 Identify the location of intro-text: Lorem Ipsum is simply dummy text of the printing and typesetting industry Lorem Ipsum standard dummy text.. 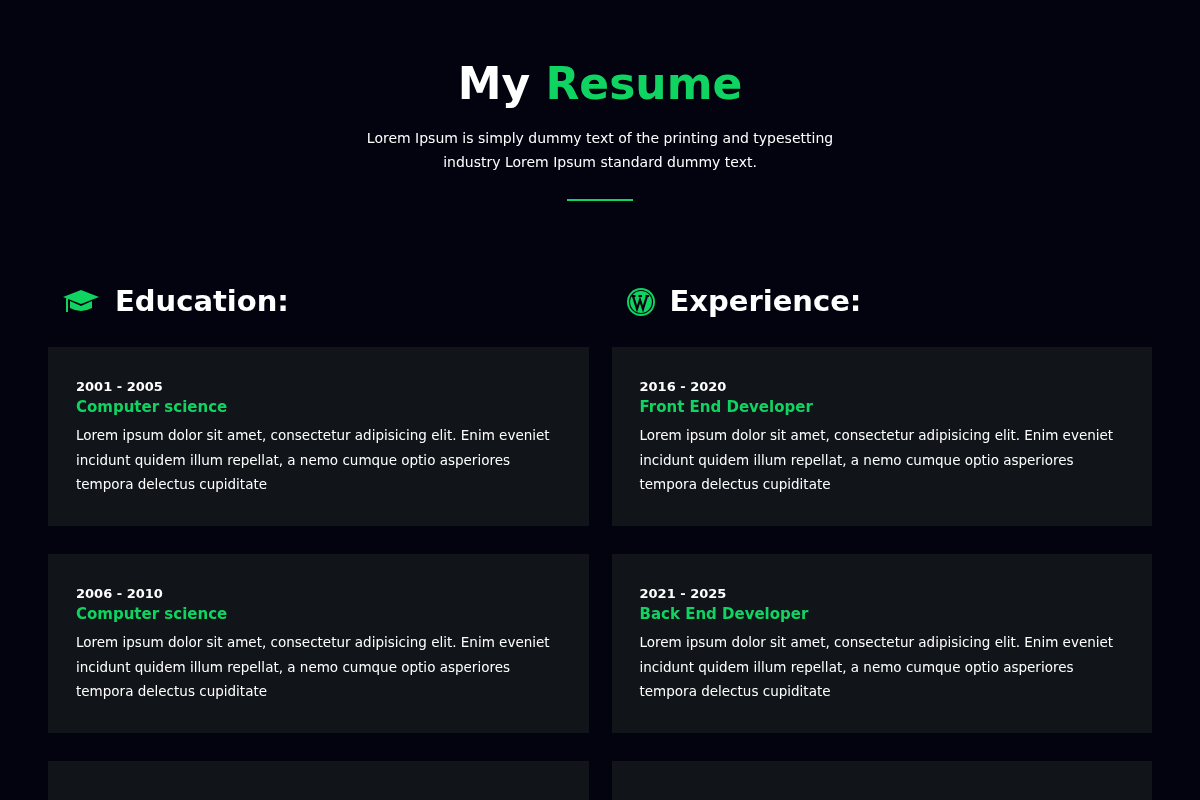
(600, 150).